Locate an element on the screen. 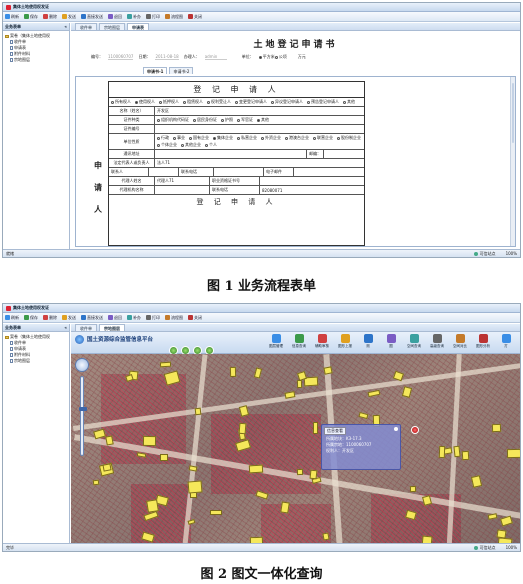 The image size is (523, 584). radio-option: 居民身份证 is located at coordinates (205, 120).